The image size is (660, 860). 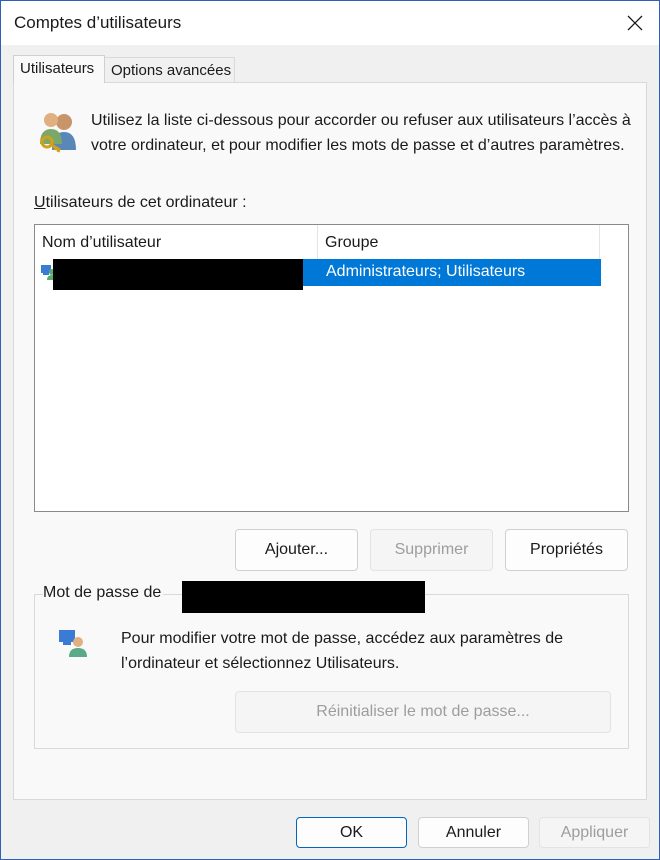 I want to click on cancel-button-label: Annuler, so click(x=473, y=832).